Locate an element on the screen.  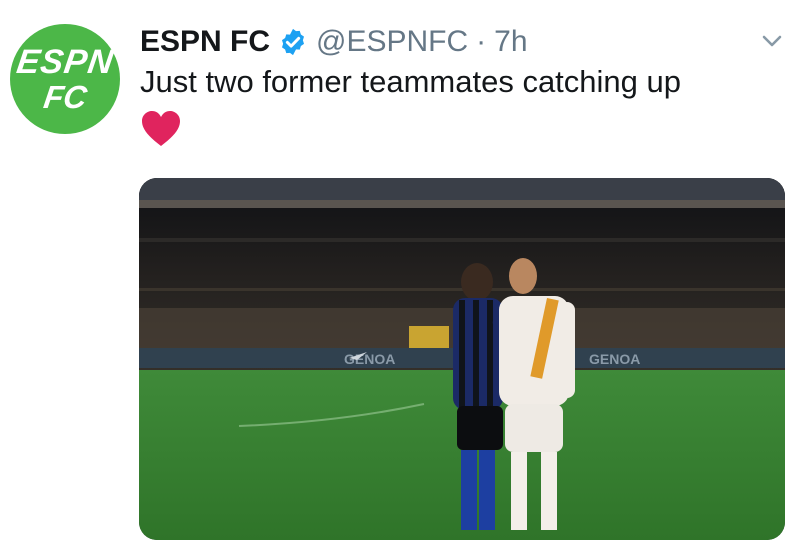
avatar: ESPN FC is located at coordinates (65, 79).